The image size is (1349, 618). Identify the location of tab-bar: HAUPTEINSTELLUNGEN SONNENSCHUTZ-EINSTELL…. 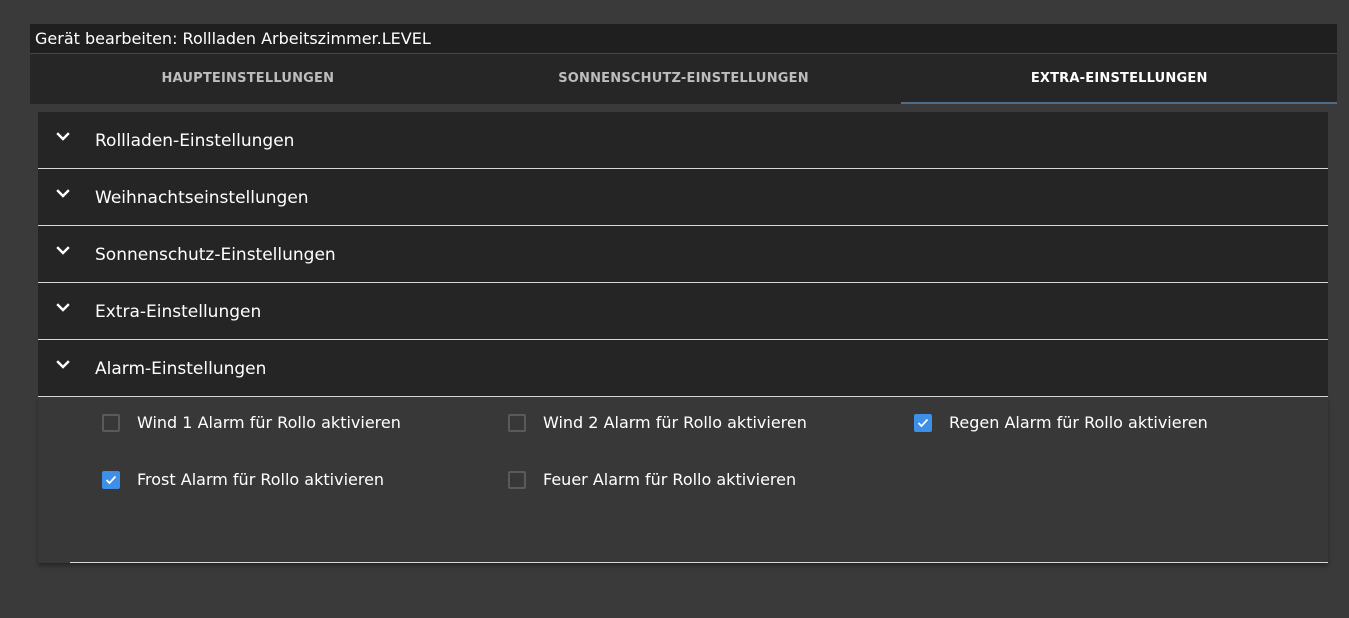
(683, 79).